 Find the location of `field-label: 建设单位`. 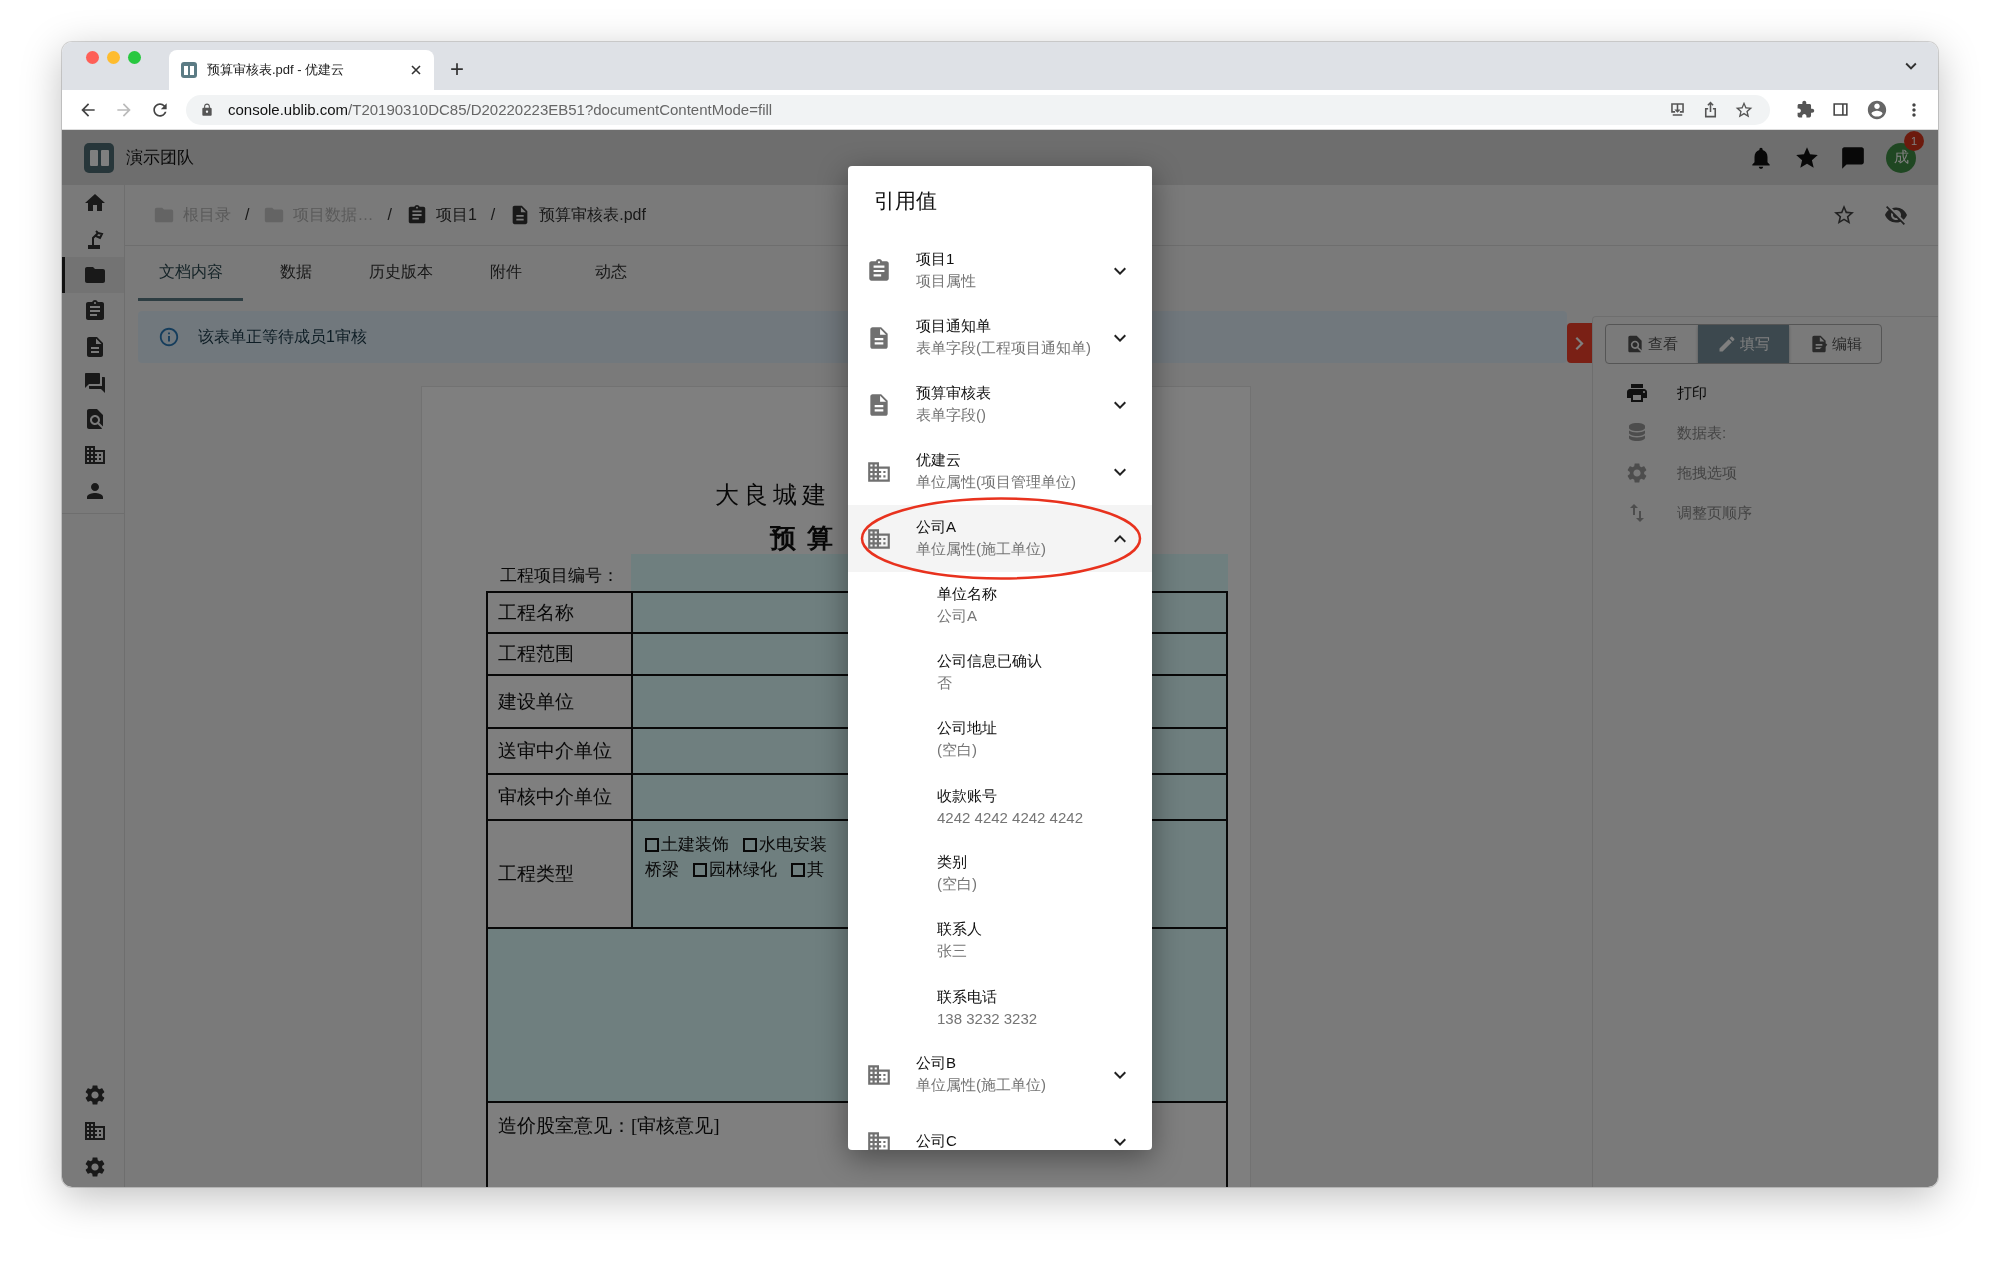

field-label: 建设单位 is located at coordinates (536, 701).